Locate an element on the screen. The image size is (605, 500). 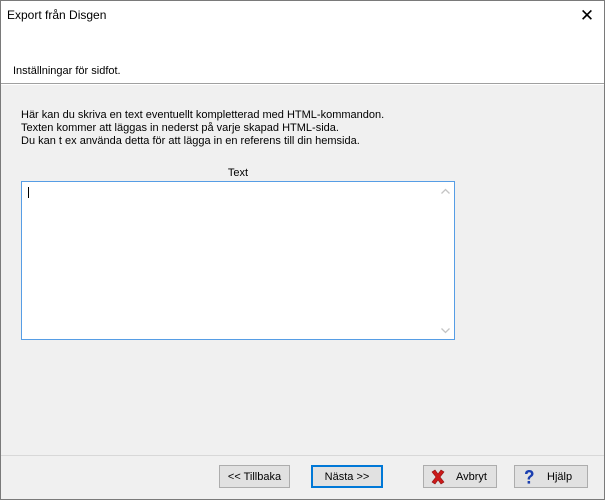
next-button-label: Nästa >> is located at coordinates (347, 476).